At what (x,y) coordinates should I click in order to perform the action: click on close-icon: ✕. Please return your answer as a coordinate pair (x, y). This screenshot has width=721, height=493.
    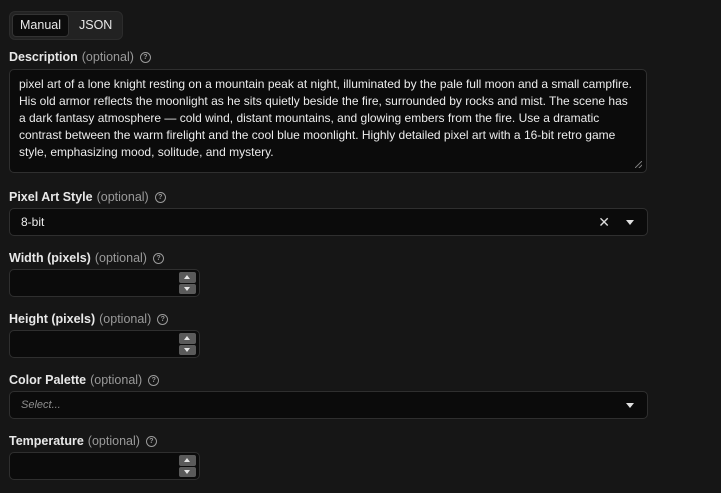
    Looking at the image, I should click on (604, 222).